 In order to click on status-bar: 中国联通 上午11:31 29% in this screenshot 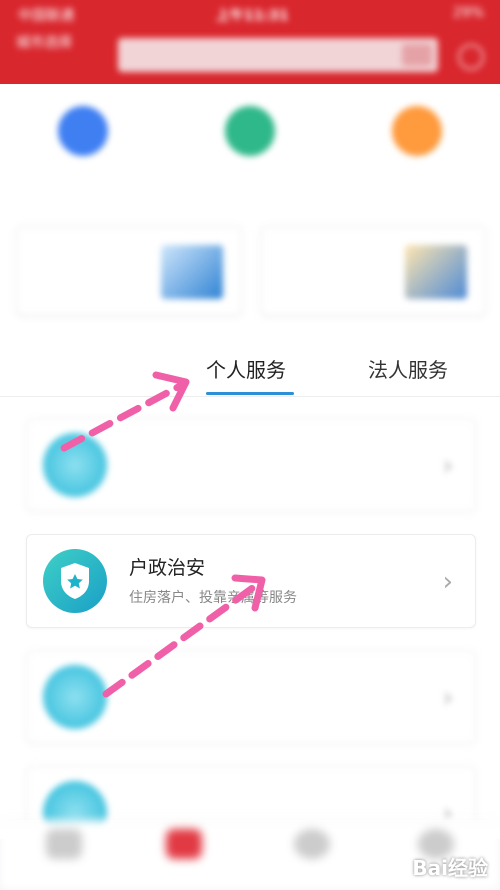, I will do `click(250, 14)`.